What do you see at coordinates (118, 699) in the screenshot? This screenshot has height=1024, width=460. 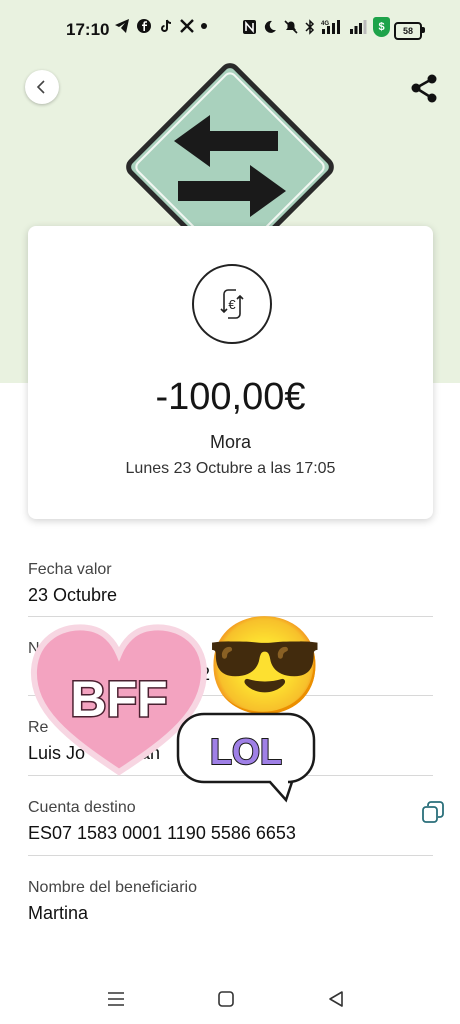 I see `bff-text: BFF` at bounding box center [118, 699].